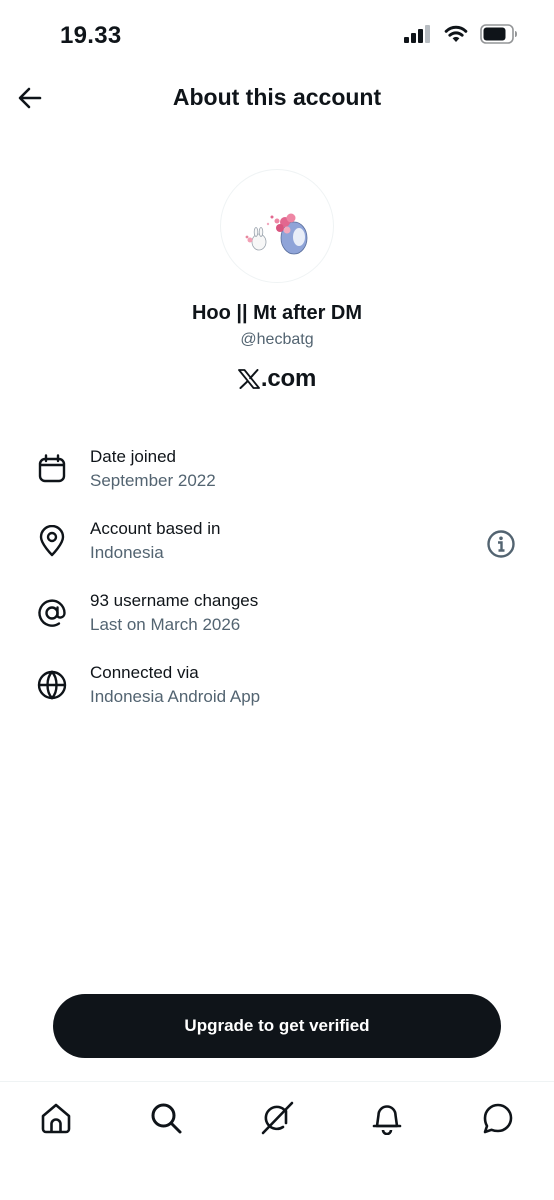 The image size is (554, 1200). I want to click on x-logo-icon, so click(248, 379).